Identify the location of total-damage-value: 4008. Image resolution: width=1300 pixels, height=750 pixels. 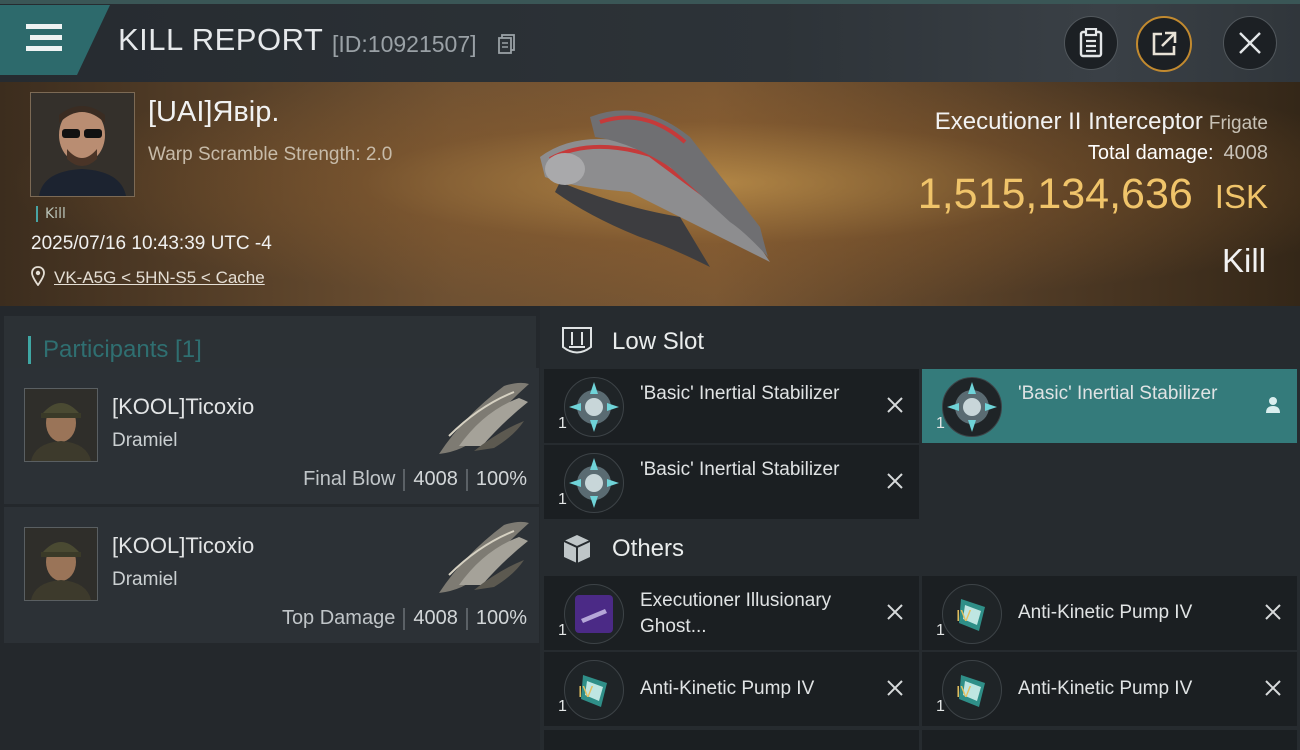
(1246, 153).